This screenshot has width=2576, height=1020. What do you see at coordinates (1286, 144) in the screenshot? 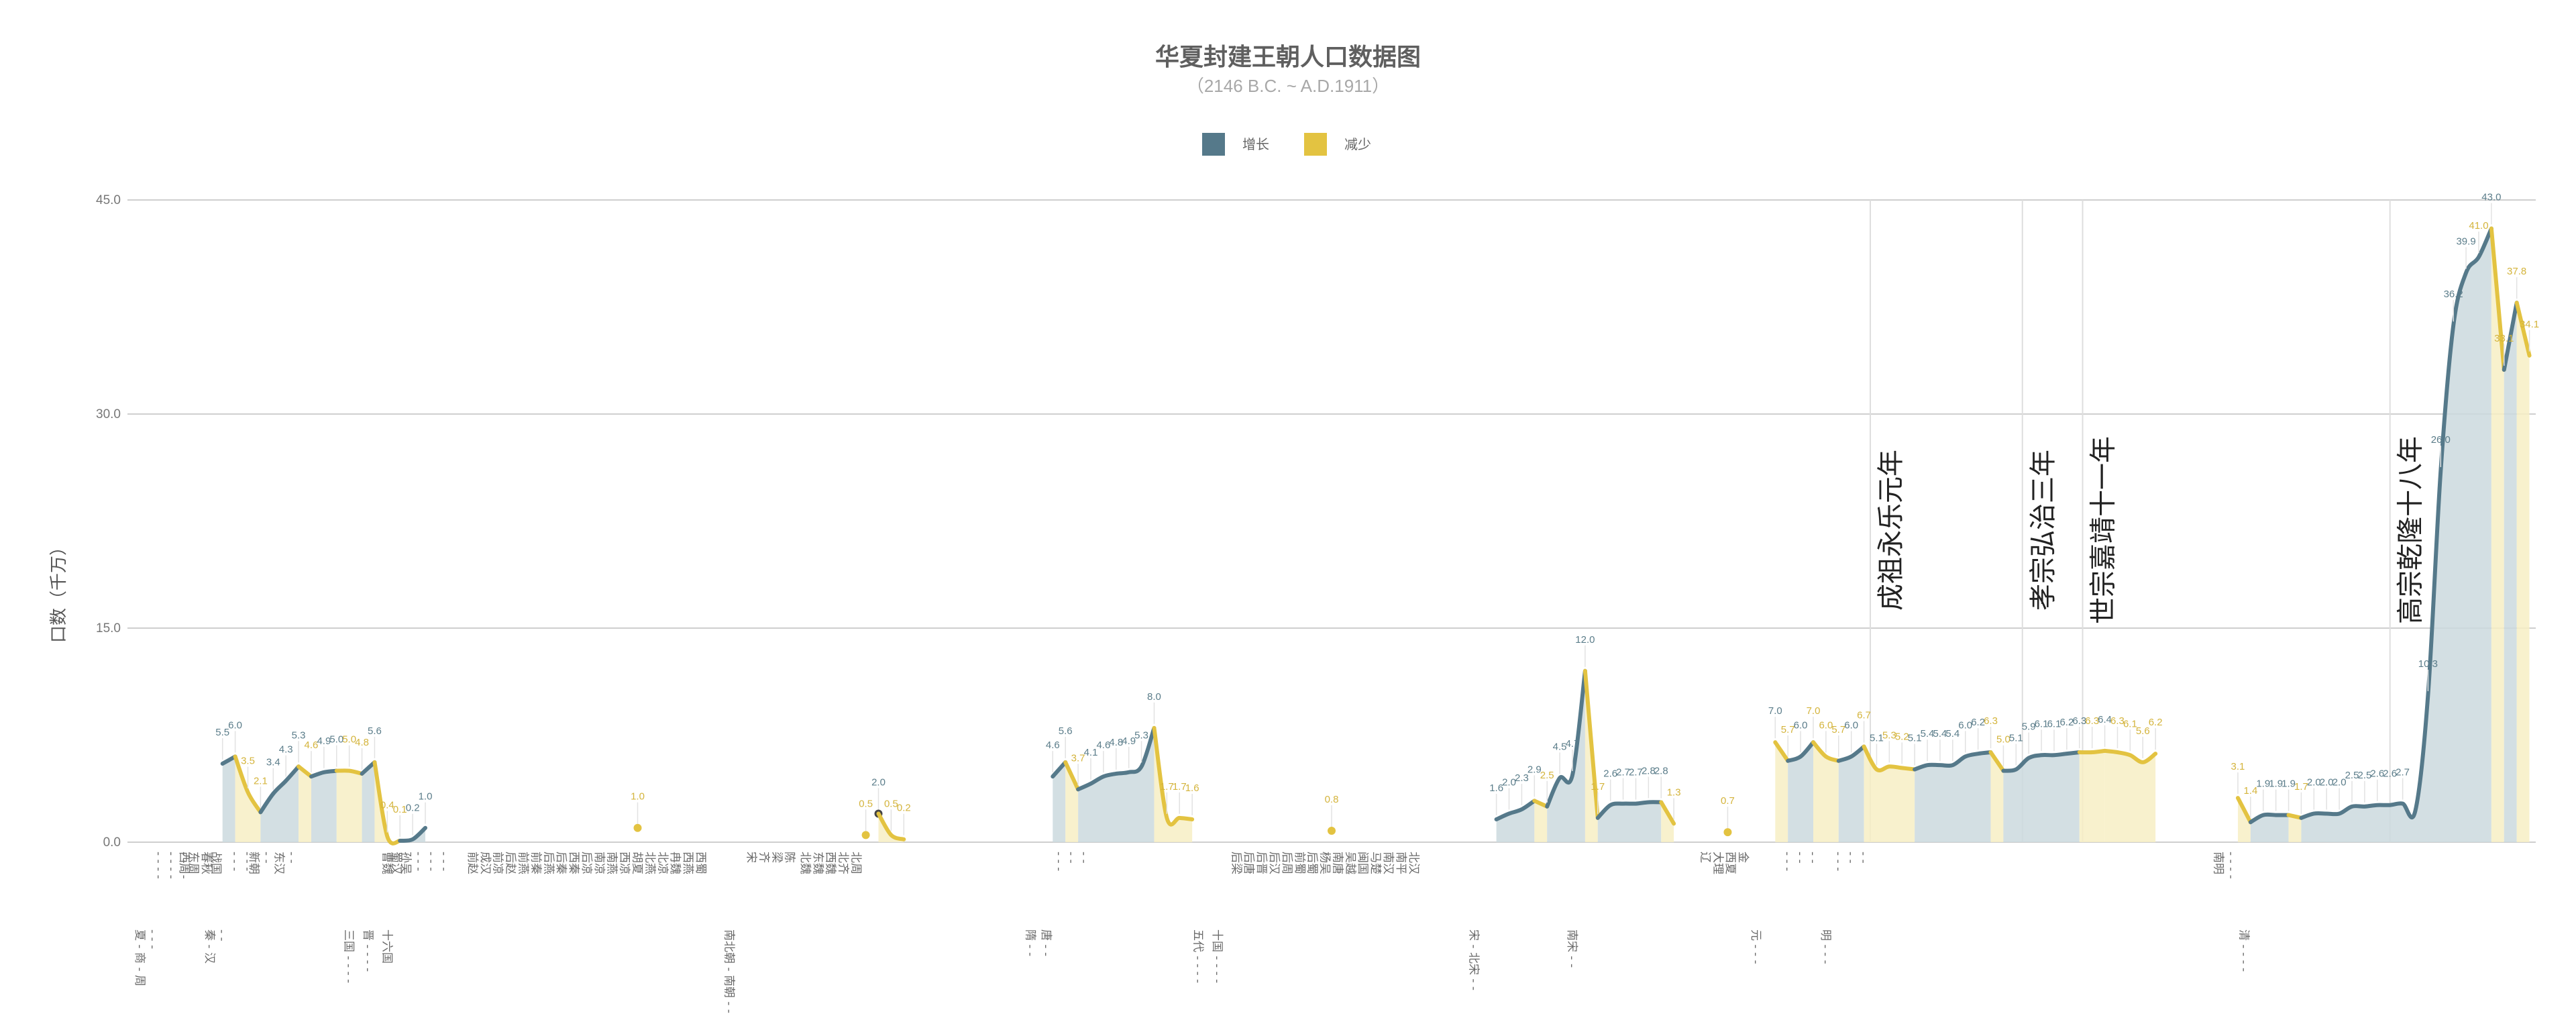
I see `legend: 增长 减少` at bounding box center [1286, 144].